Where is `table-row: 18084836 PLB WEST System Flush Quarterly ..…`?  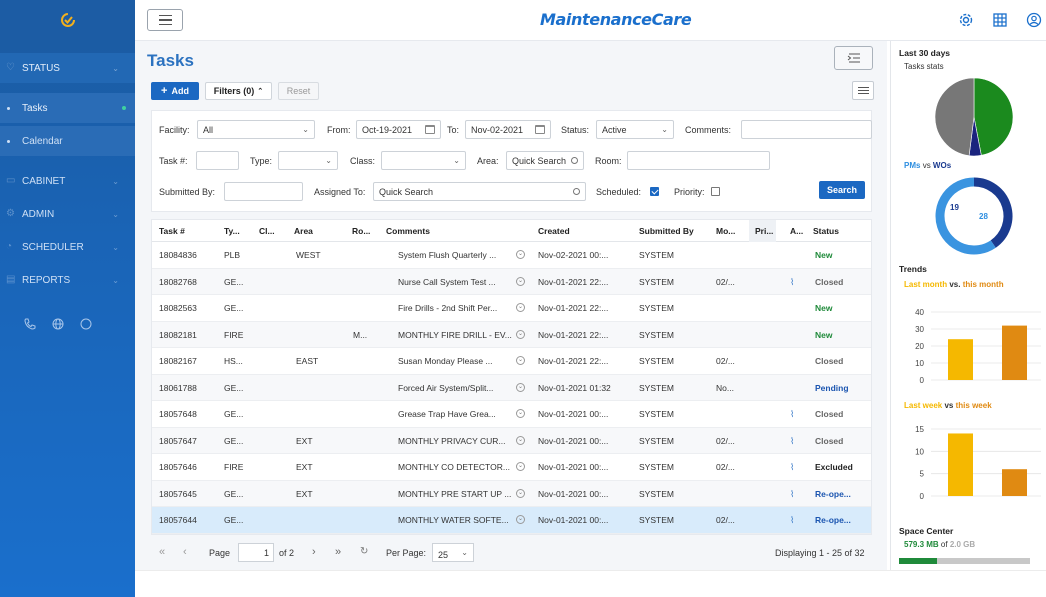
table-row: 18084836 PLB WEST System Flush Quarterly ..… is located at coordinates (511, 255).